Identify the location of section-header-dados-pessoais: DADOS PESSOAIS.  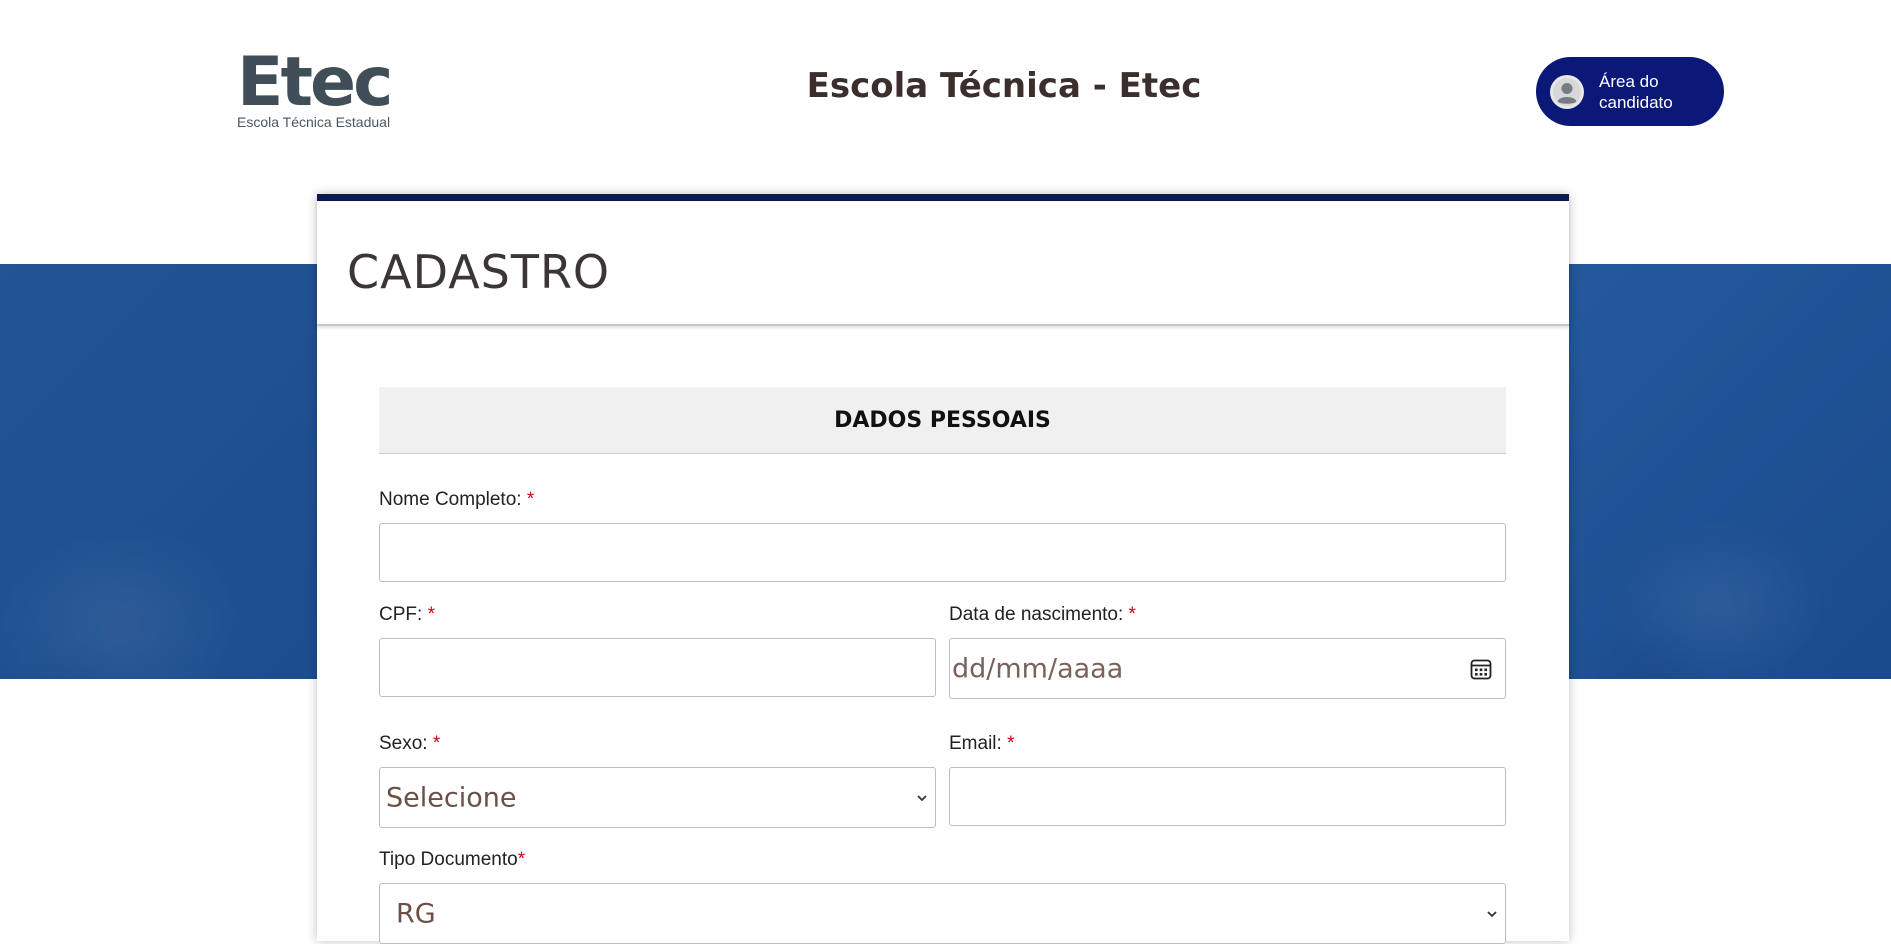
(942, 420).